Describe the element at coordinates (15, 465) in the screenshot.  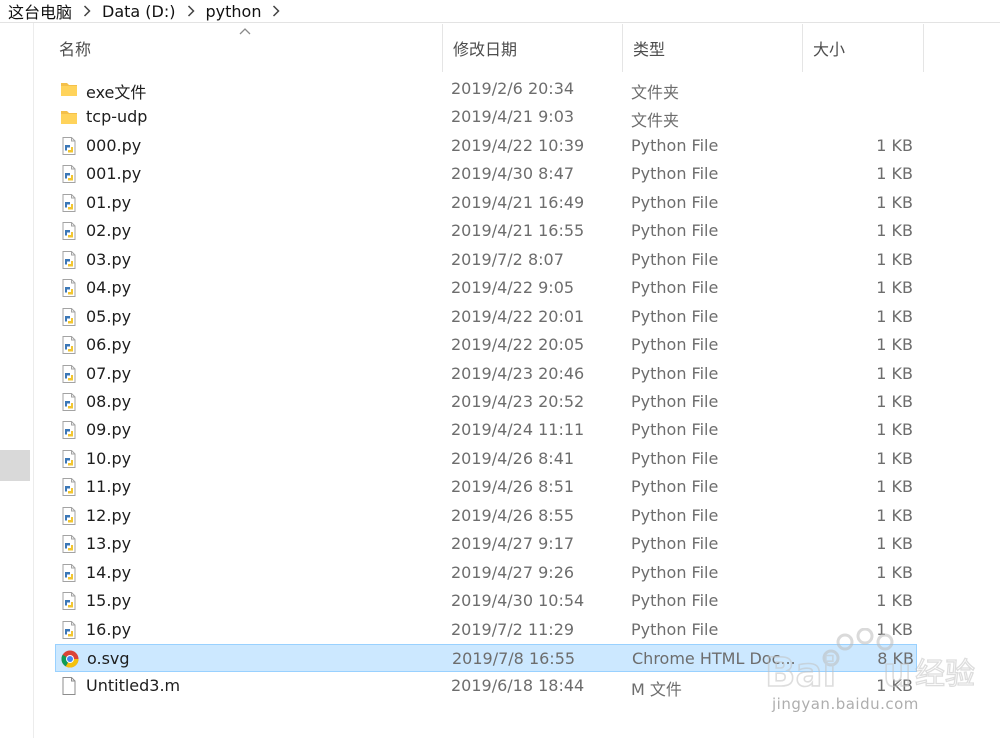
I see `navigation-pane-selected-item` at that location.